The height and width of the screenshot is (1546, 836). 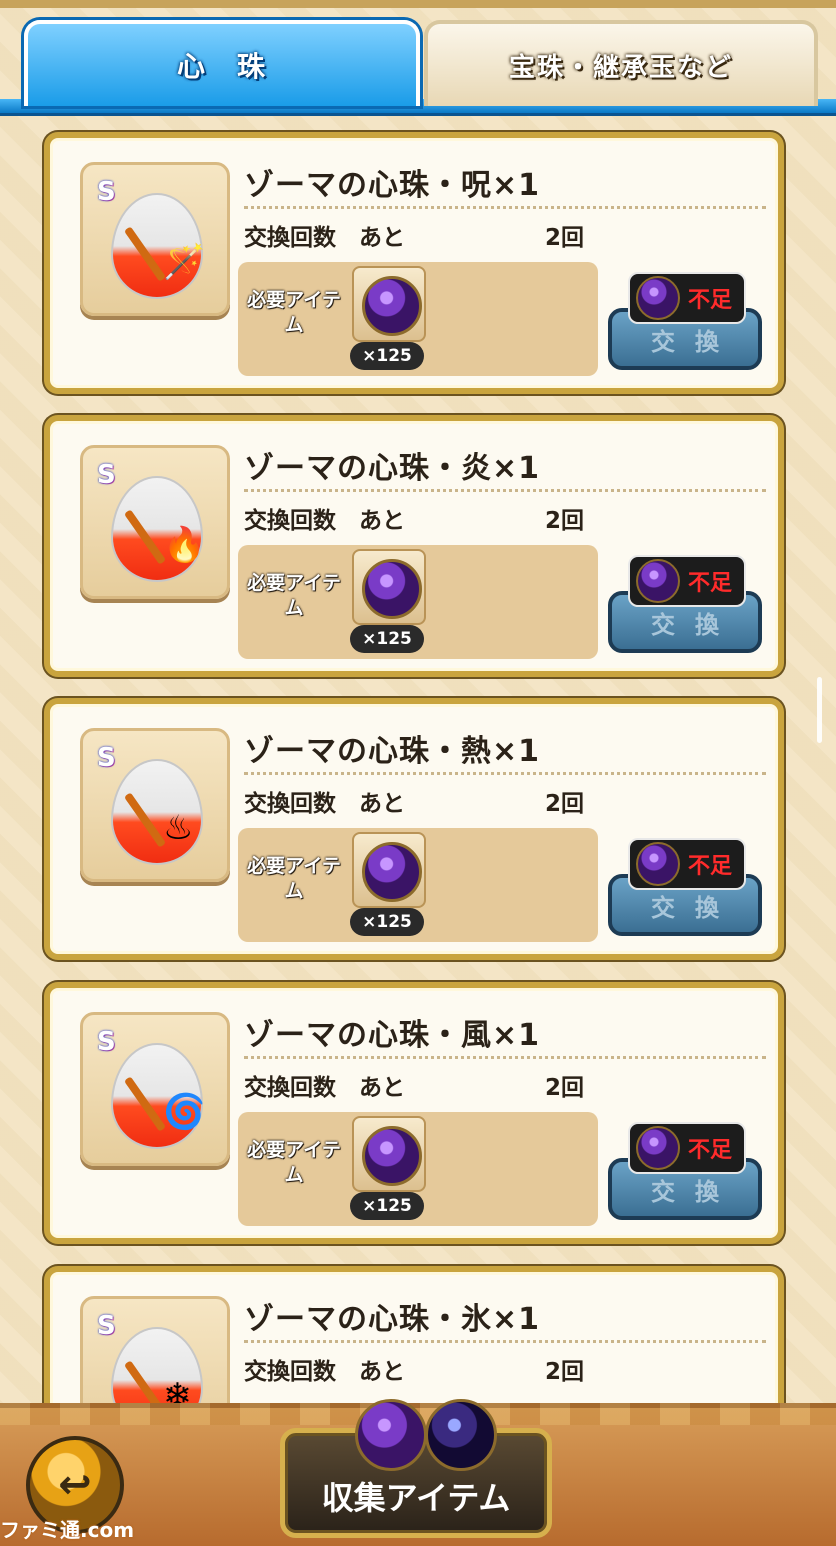 I want to click on wind-icon: 🌀, so click(x=184, y=1112).